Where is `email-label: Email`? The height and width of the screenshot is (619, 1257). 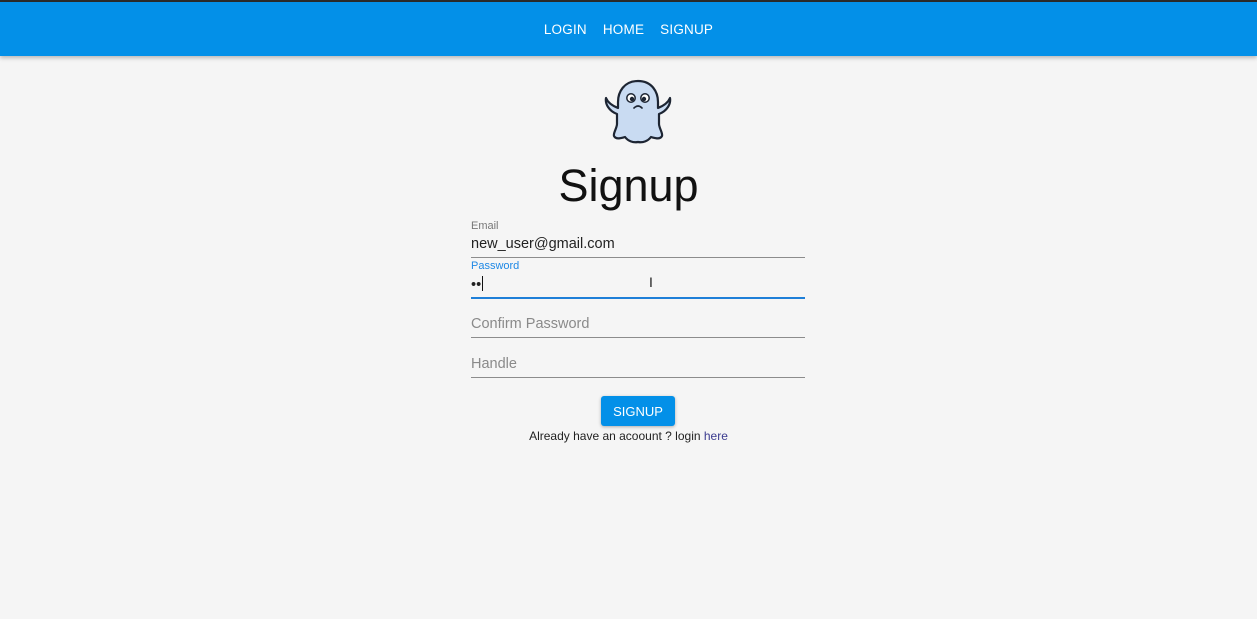 email-label: Email is located at coordinates (485, 226).